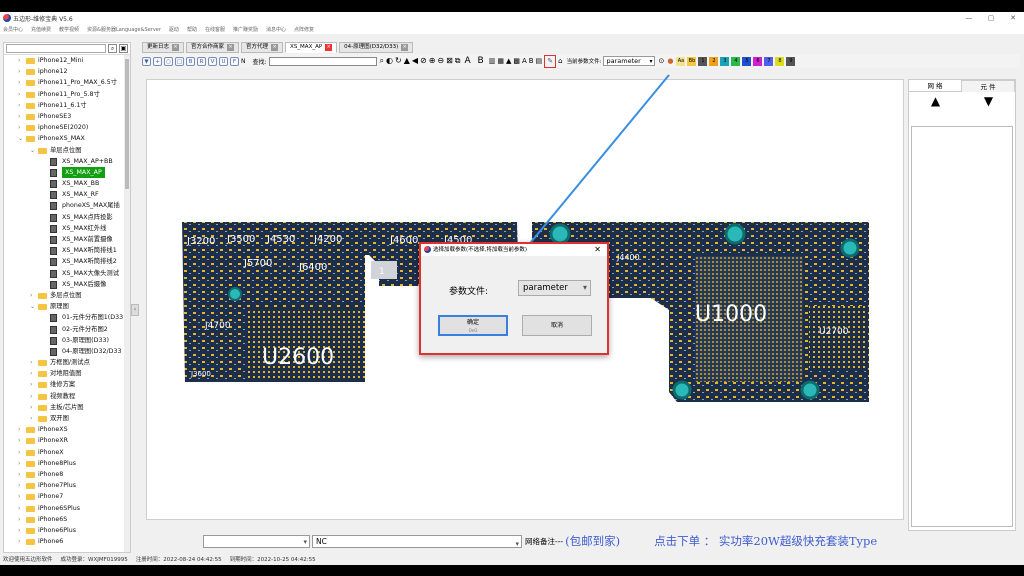 This screenshot has height=576, width=1024. What do you see at coordinates (550, 61) in the screenshot?
I see `load-parameter-button: ✎` at bounding box center [550, 61].